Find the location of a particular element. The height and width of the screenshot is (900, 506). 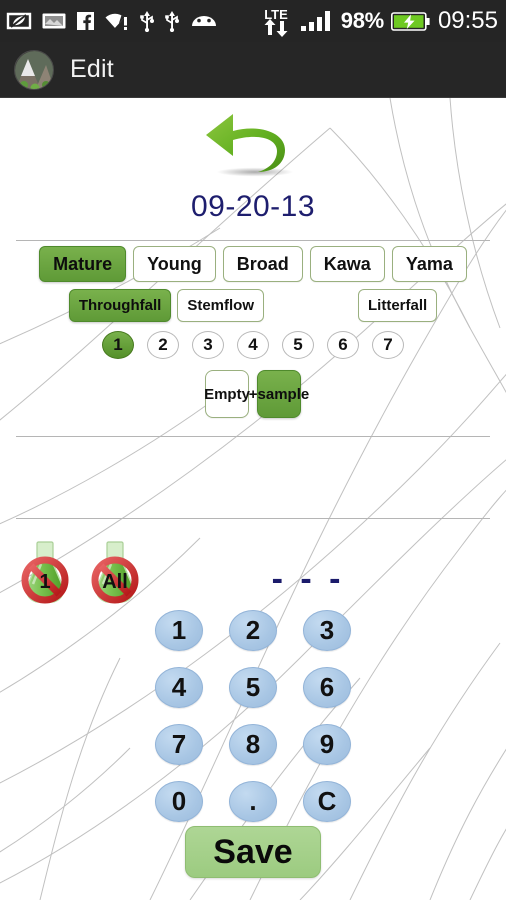

key-0: 0 is located at coordinates (179, 801).